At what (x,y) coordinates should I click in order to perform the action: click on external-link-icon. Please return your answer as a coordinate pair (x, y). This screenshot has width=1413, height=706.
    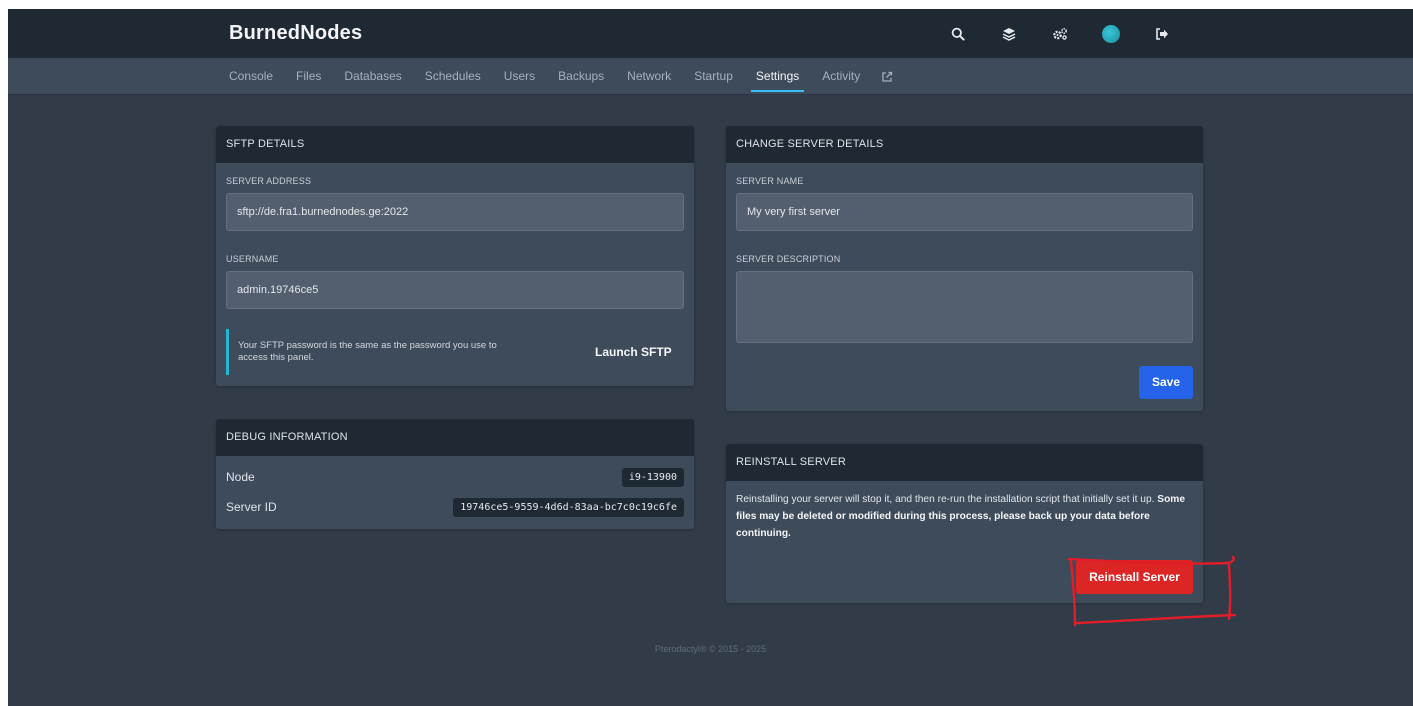
    Looking at the image, I should click on (887, 76).